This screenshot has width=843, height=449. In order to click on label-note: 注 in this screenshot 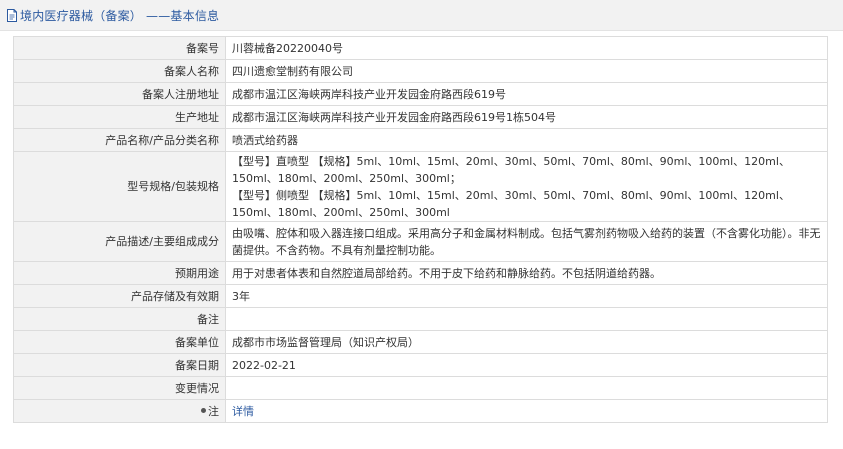, I will do `click(119, 411)`.